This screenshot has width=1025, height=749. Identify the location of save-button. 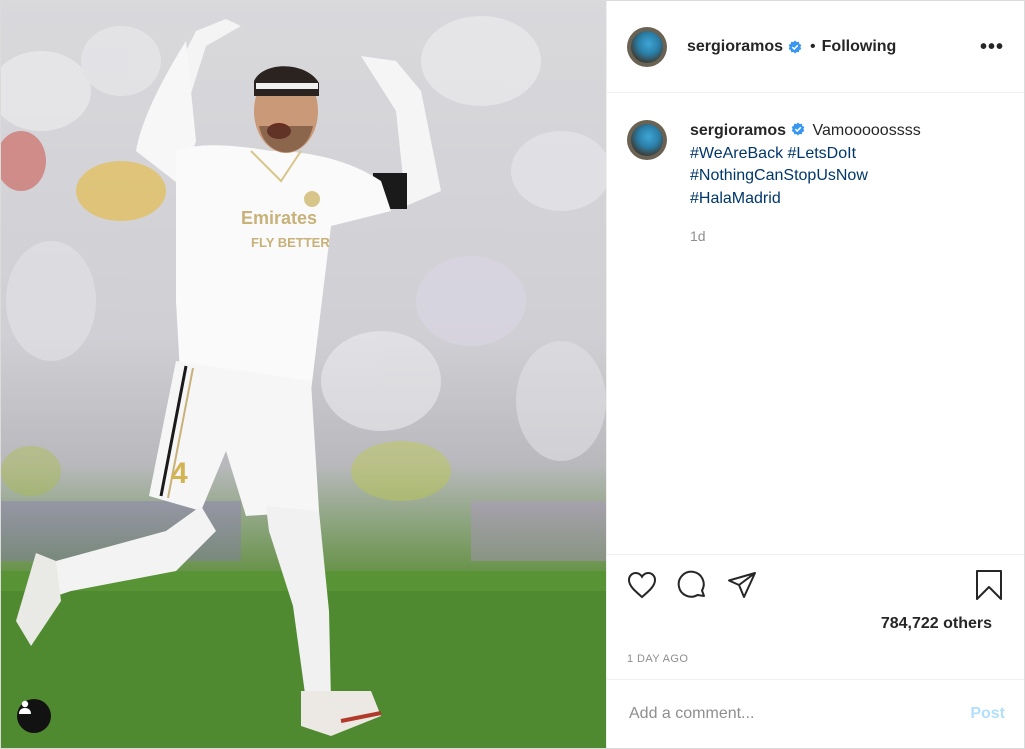
(989, 585).